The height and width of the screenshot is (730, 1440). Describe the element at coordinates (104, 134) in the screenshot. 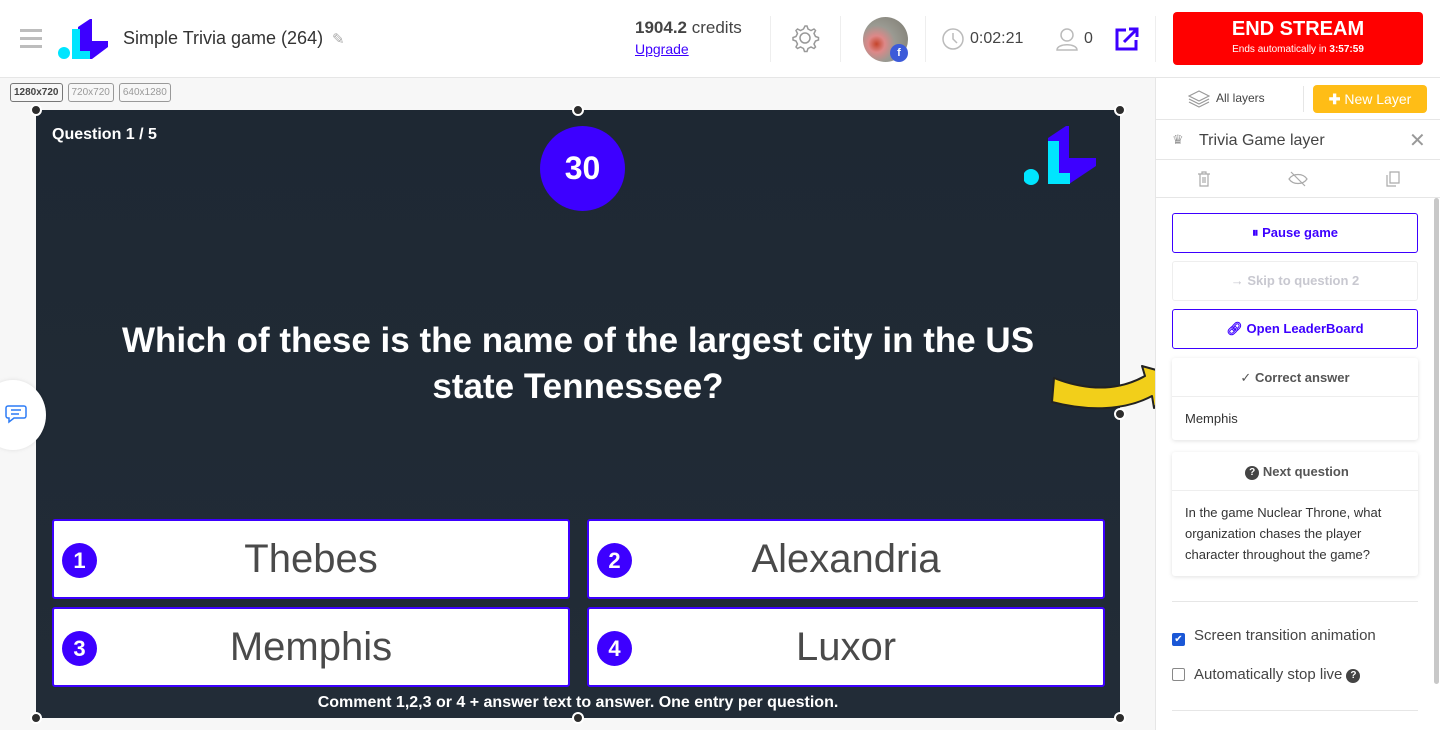

I see `question-counter: Question 1 / 5` at that location.